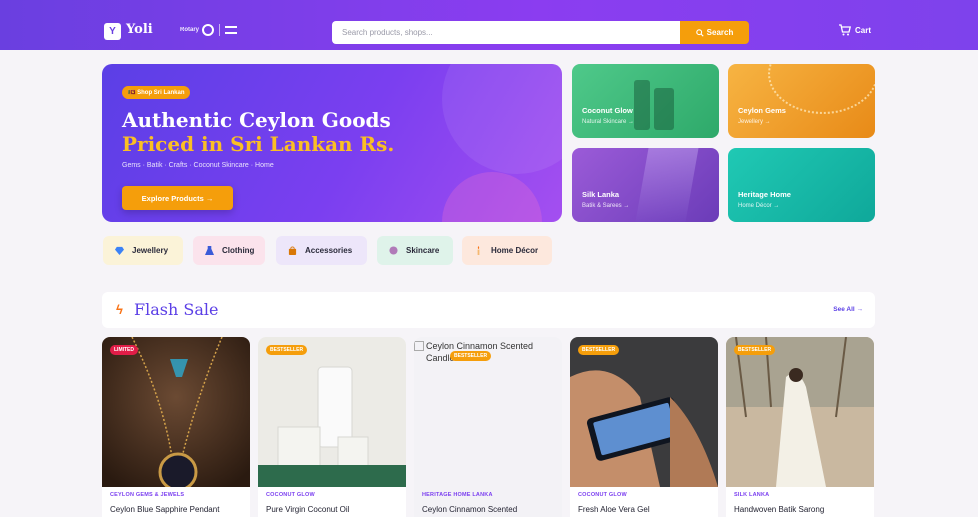 The image size is (978, 517). I want to click on search-bar: Search, so click(540, 32).